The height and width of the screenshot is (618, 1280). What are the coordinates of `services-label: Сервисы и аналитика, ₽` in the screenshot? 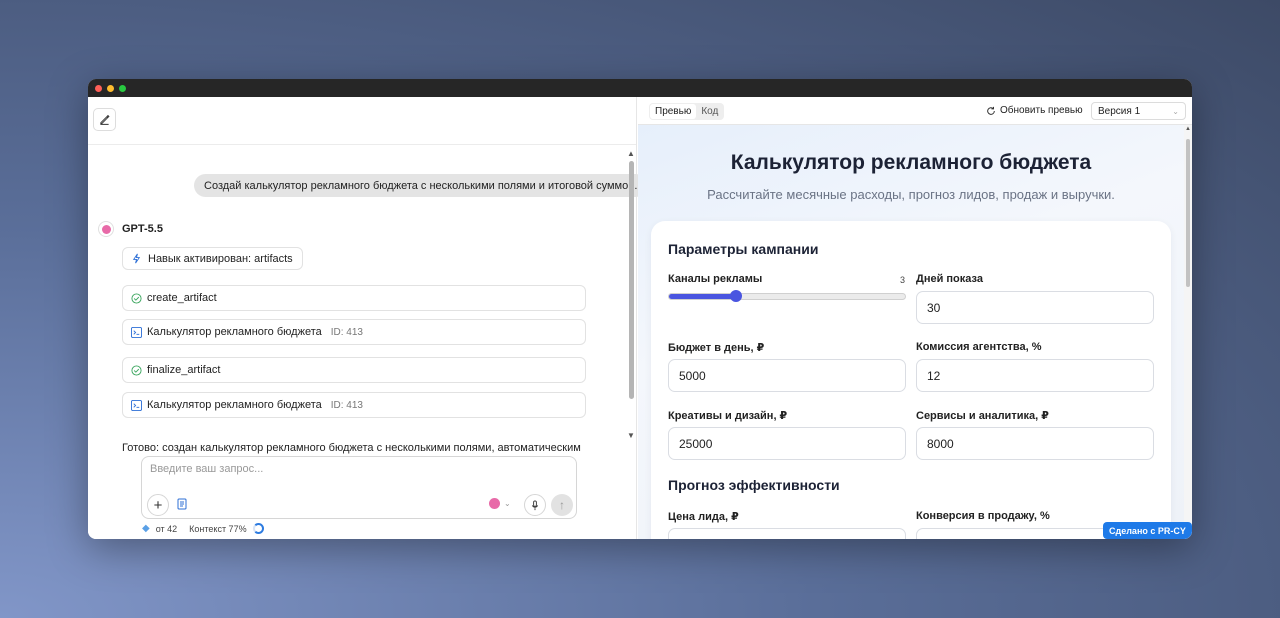 It's located at (982, 416).